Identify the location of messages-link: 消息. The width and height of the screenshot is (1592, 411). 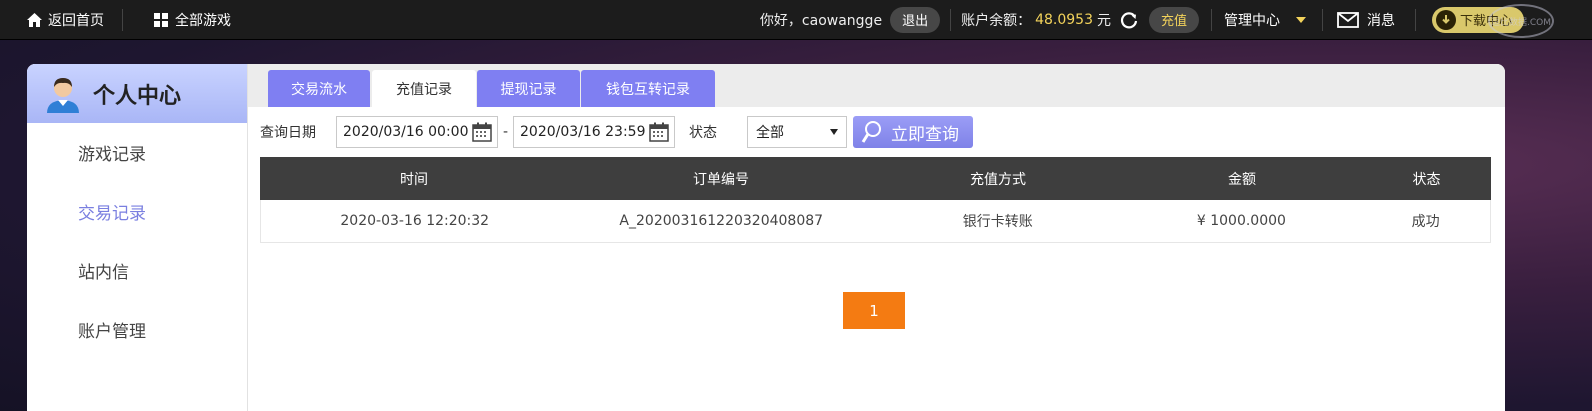
(1369, 20).